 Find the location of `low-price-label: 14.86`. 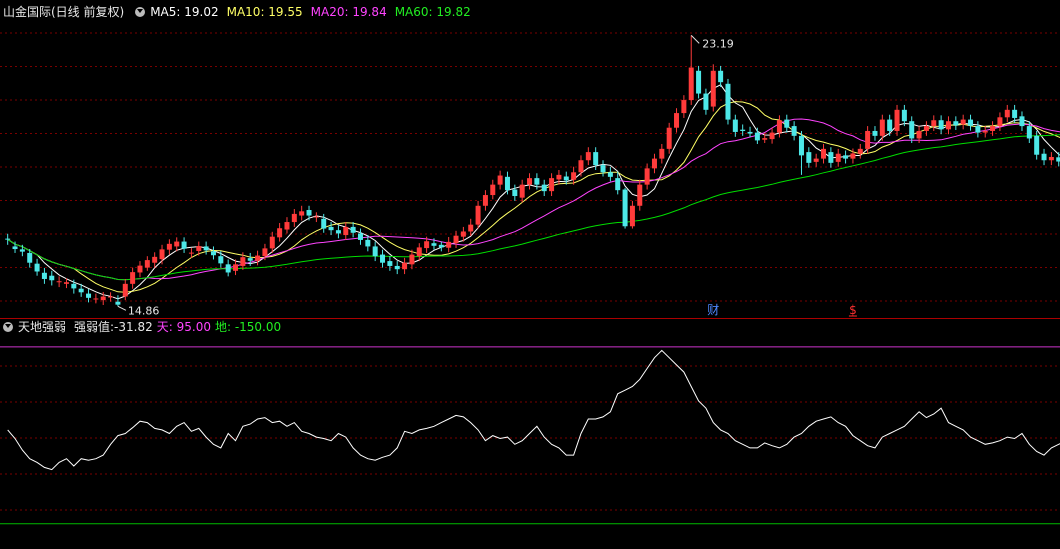

low-price-label: 14.86 is located at coordinates (144, 310).